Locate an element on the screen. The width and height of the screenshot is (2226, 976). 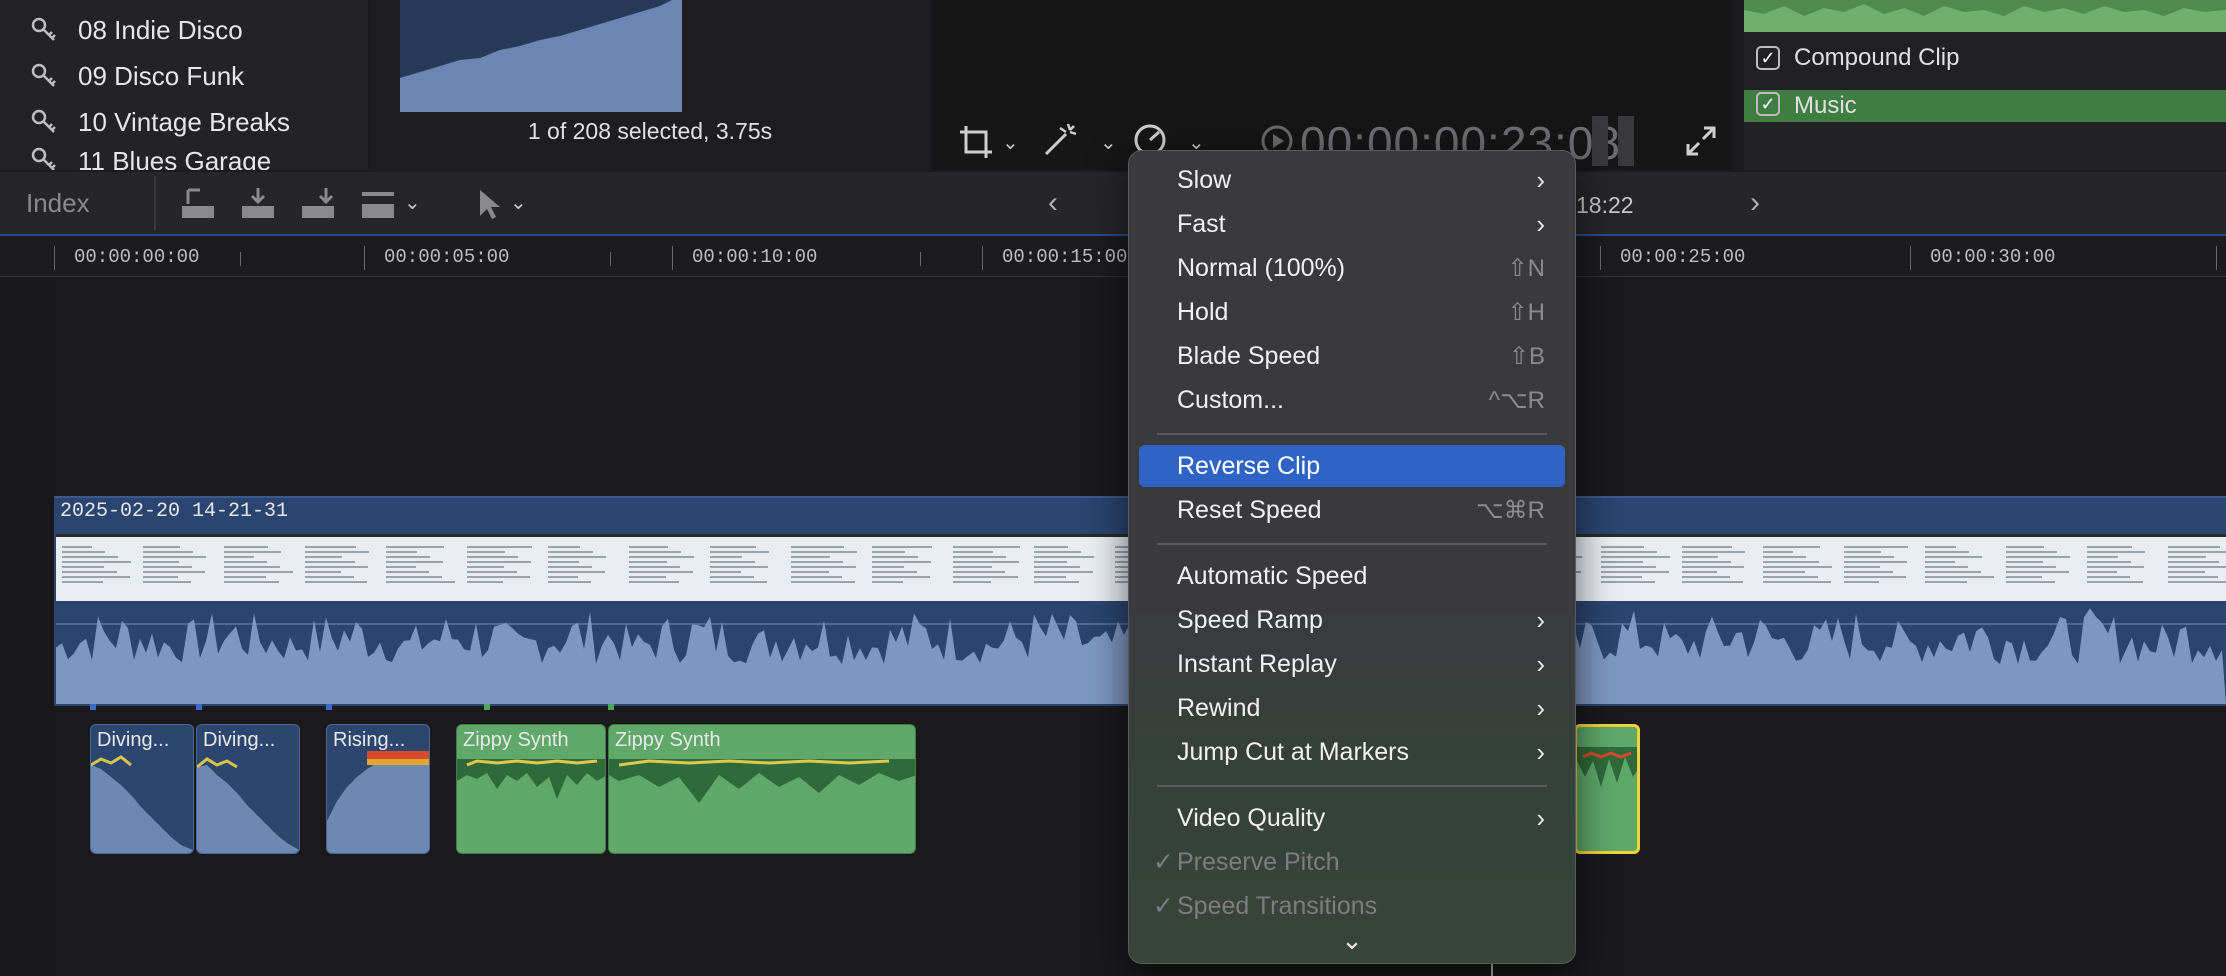
menu-item-automatic-speed: Automatic Speed is located at coordinates (1352, 576).